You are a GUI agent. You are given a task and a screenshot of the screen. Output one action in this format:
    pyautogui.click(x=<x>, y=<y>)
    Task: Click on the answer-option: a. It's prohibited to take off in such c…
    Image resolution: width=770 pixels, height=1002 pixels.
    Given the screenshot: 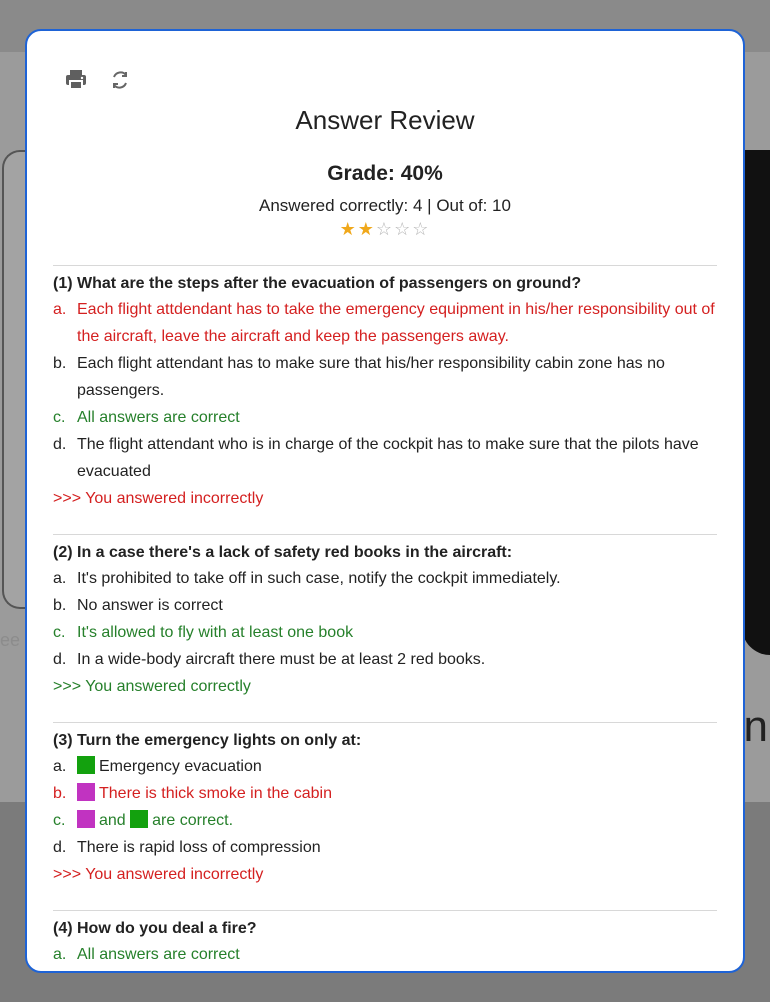 What is the action you would take?
    pyautogui.click(x=307, y=578)
    